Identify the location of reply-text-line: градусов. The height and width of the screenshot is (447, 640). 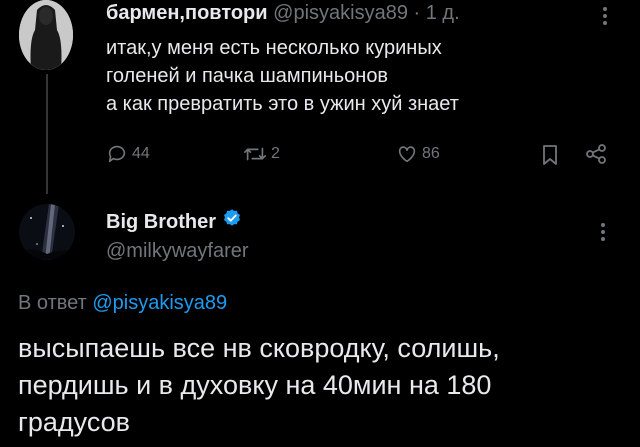
(74, 422).